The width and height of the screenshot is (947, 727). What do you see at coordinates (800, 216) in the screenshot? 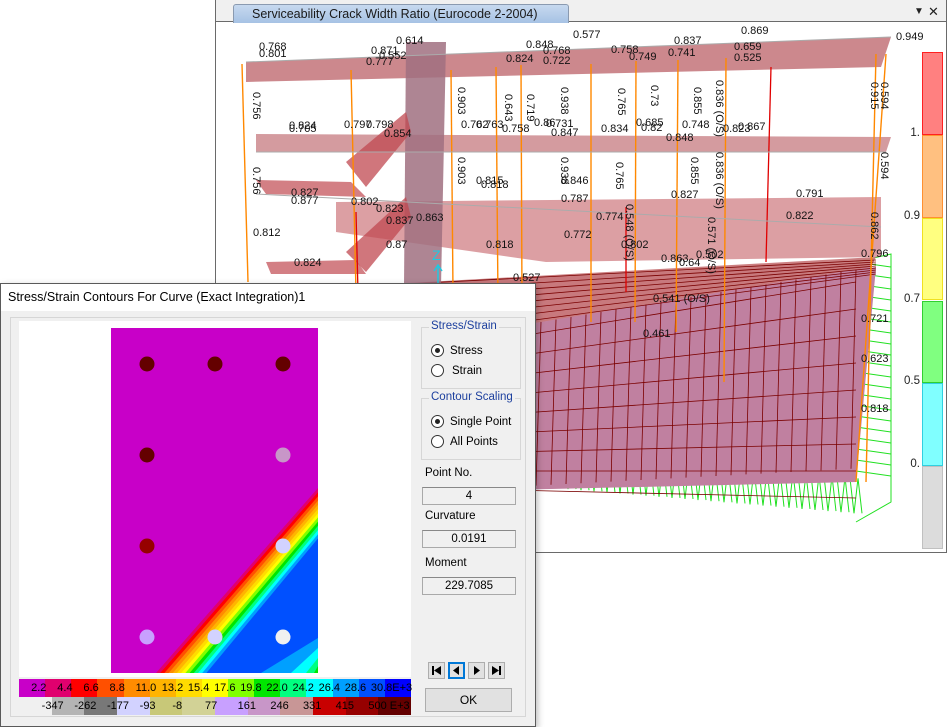
I see `ratio-label: 0.822` at bounding box center [800, 216].